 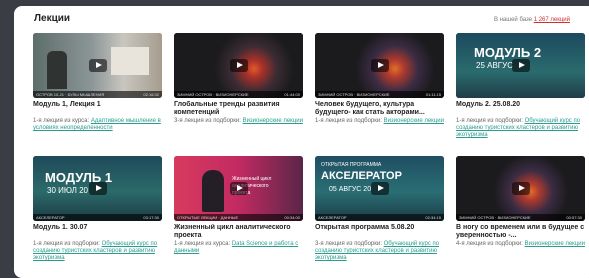 What do you see at coordinates (351, 165) in the screenshot?
I see `thumbnail-heading: ОТКРЫТАЯ ПРОГРАММА` at bounding box center [351, 165].